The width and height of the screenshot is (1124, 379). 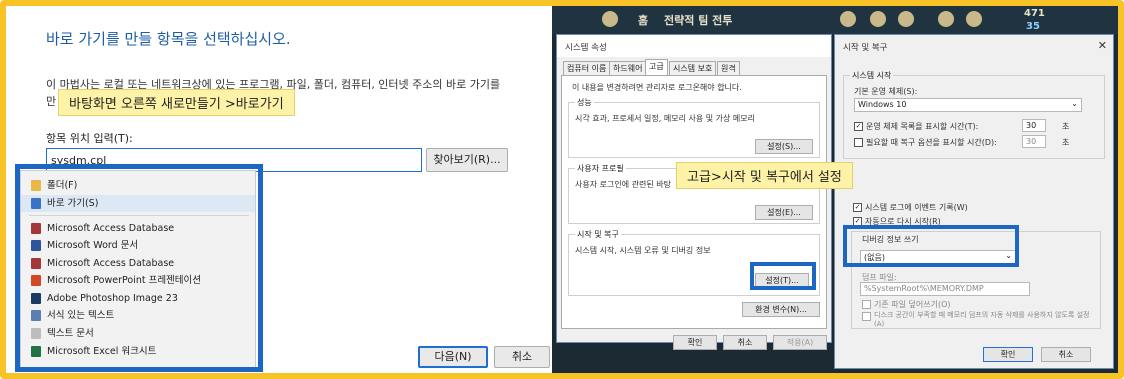 I want to click on user-profile-title: 사용자 프로필, so click(x=600, y=168).